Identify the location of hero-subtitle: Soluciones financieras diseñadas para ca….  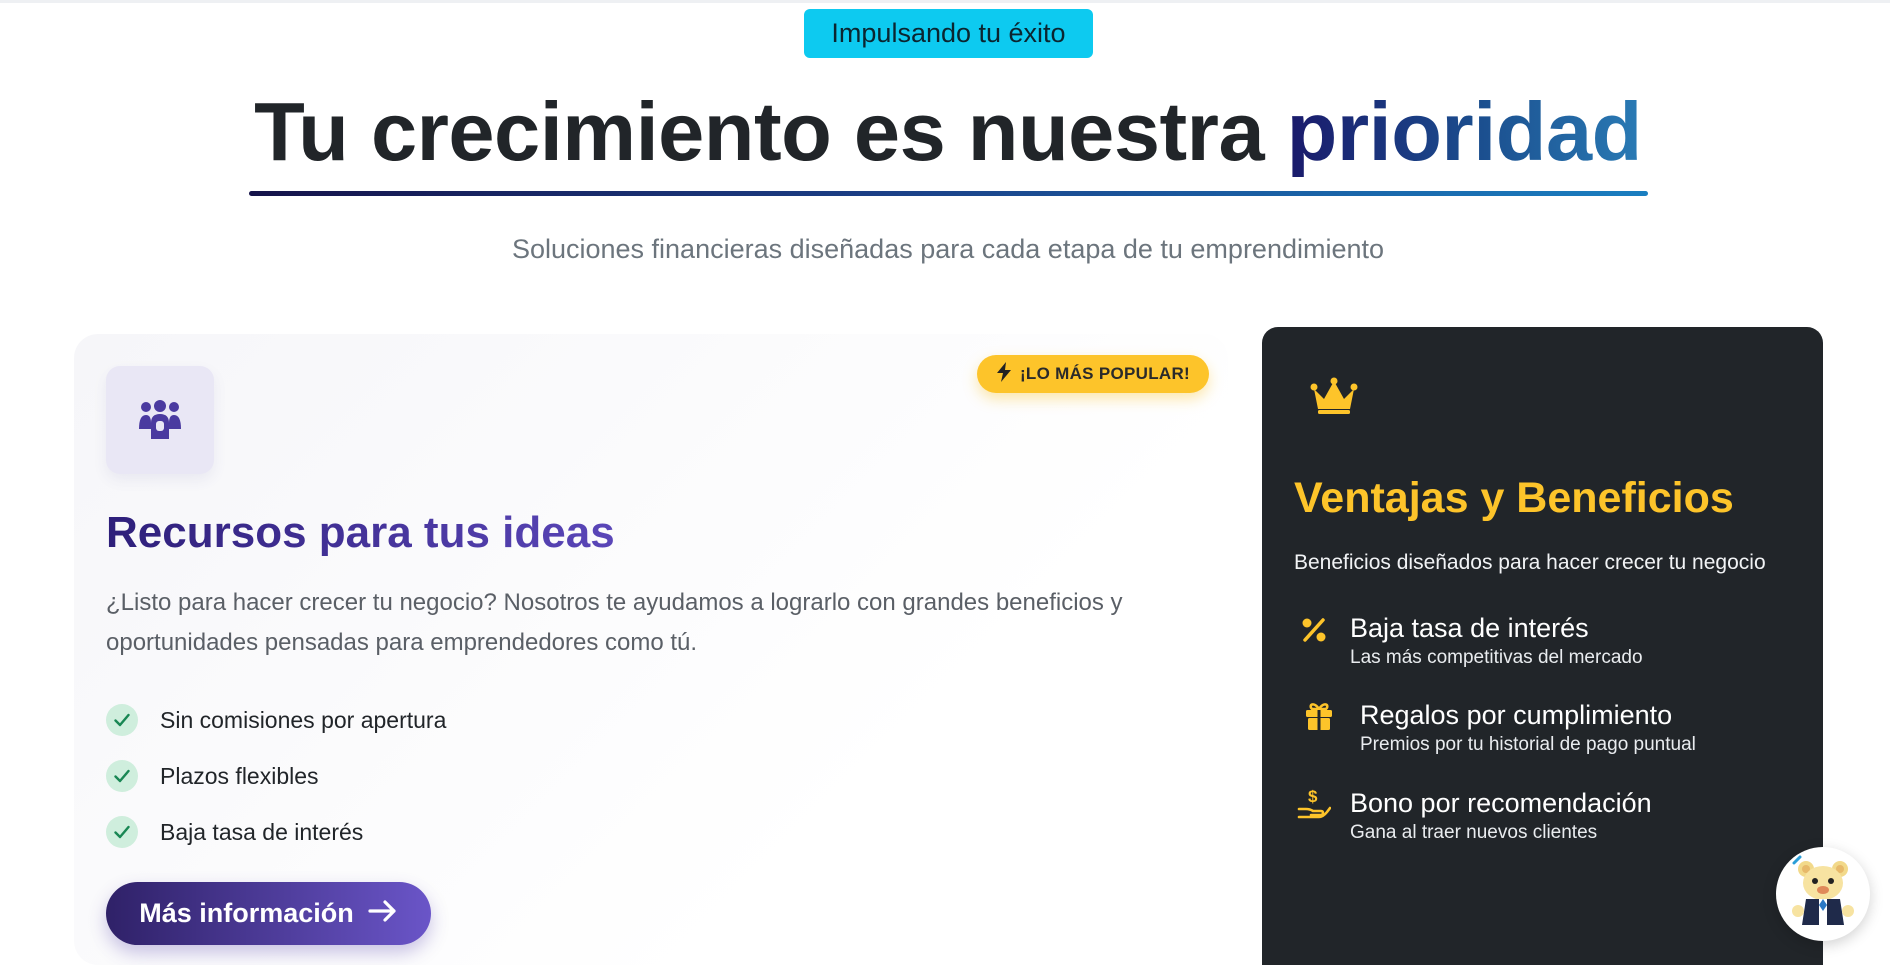
(948, 249).